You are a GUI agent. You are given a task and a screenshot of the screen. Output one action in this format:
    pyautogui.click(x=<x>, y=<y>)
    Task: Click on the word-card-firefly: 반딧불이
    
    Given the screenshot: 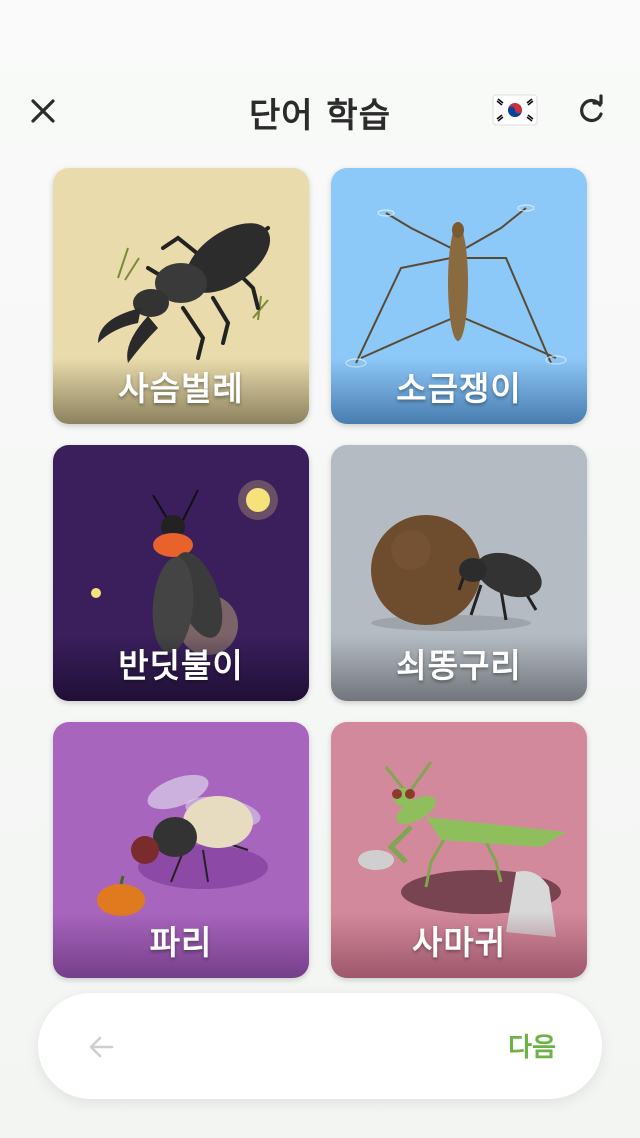 What is the action you would take?
    pyautogui.click(x=181, y=573)
    